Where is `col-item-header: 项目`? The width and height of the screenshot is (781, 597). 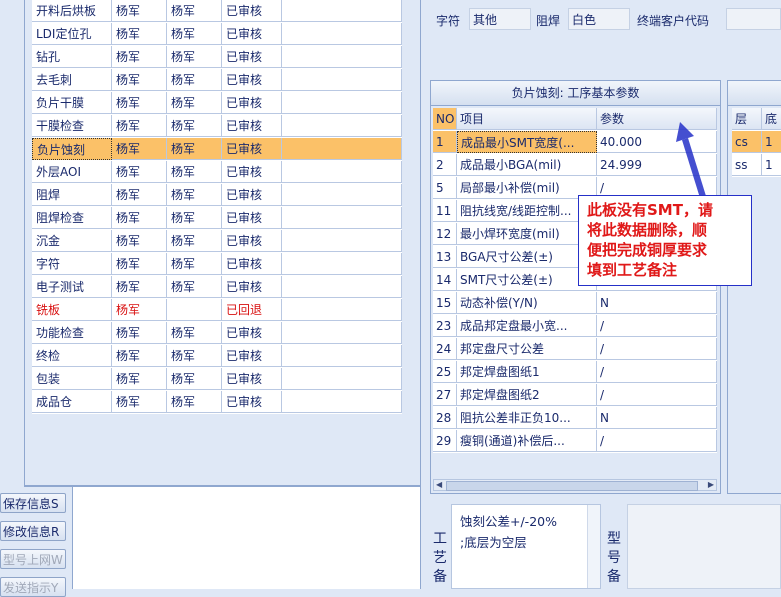 col-item-header: 项目 is located at coordinates (527, 119).